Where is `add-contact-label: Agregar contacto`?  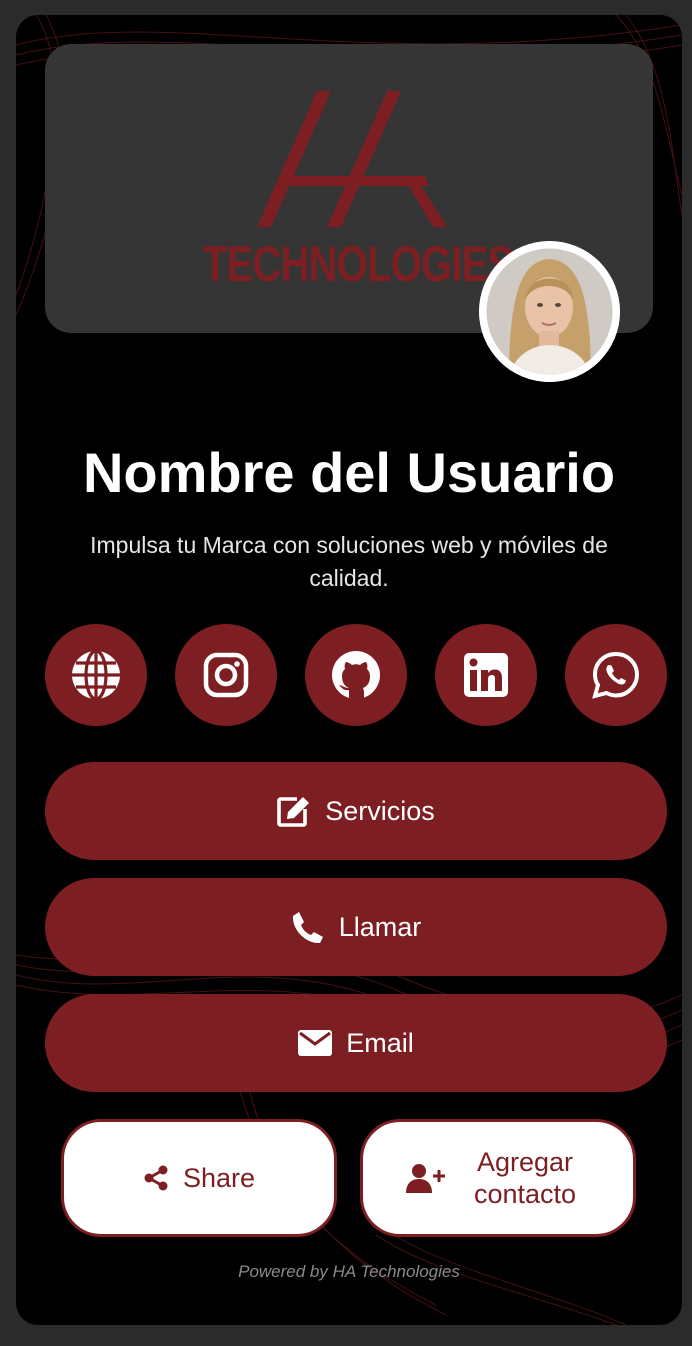 add-contact-label: Agregar contacto is located at coordinates (525, 1178).